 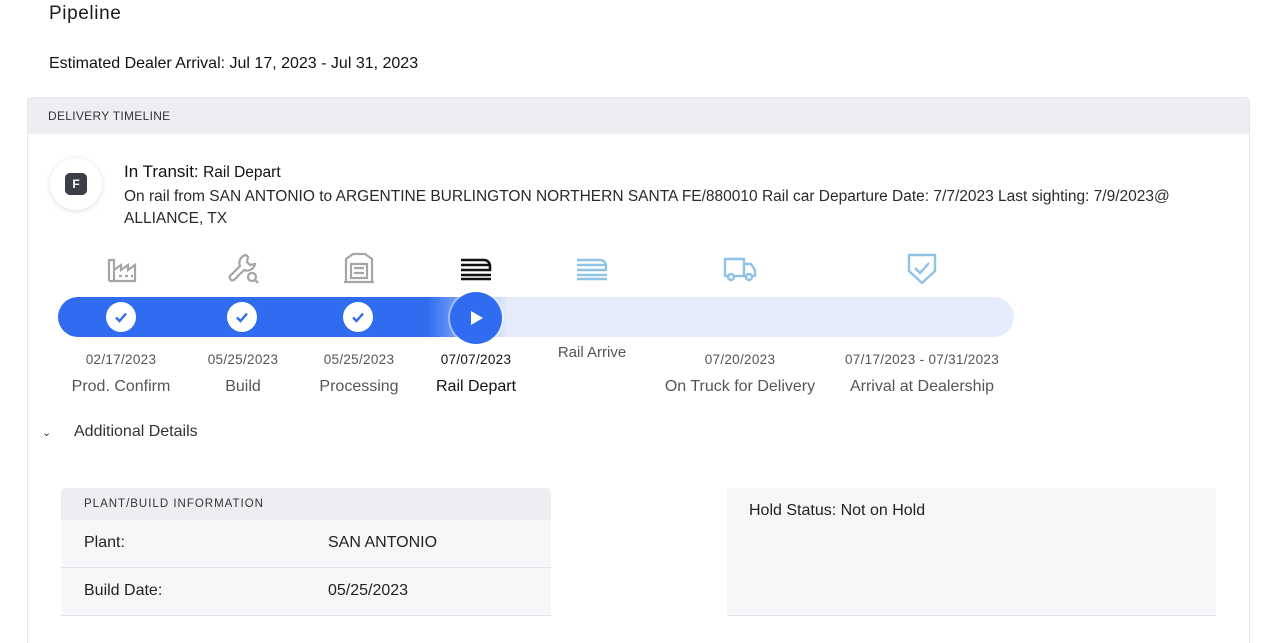 What do you see at coordinates (243, 268) in the screenshot?
I see `wrench-icon` at bounding box center [243, 268].